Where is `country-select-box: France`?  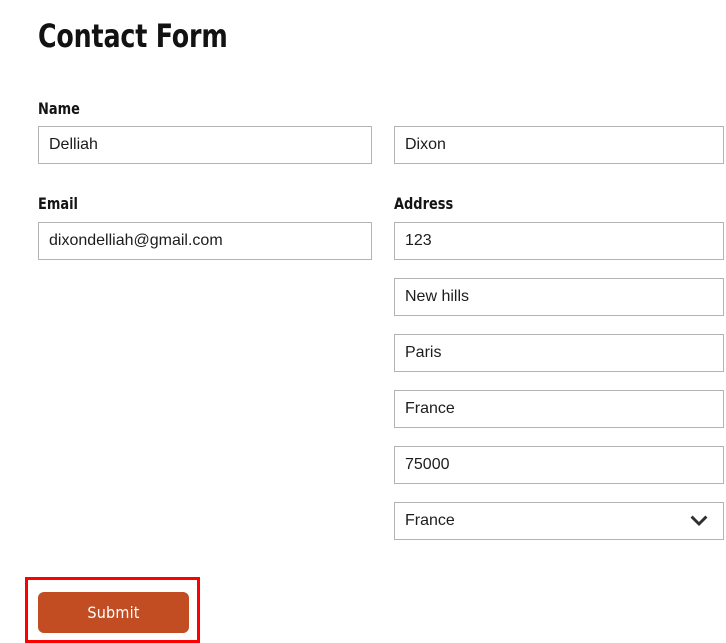 country-select-box: France is located at coordinates (559, 521).